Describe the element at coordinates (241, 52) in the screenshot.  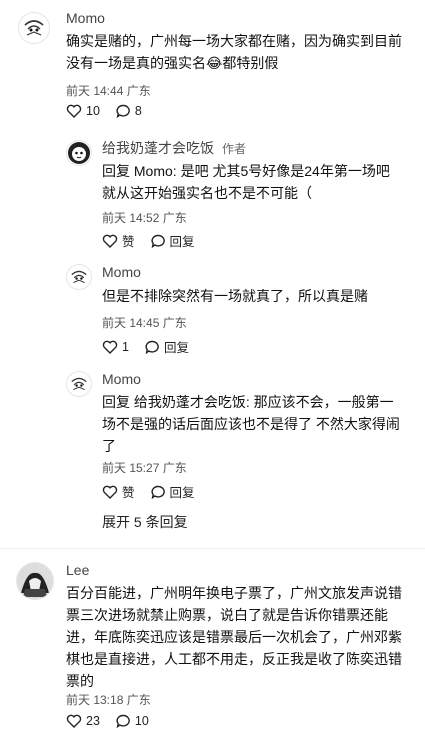
I see `comment-text: 确实是赌的，广州每一场大家都在赌，因为确实到目前 没有一场是真的强实名😂都特别假` at that location.